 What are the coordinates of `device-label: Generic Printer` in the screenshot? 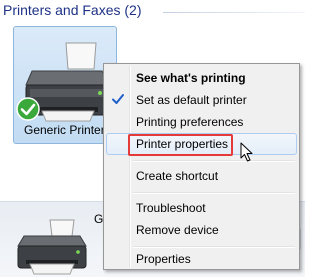 It's located at (64, 130).